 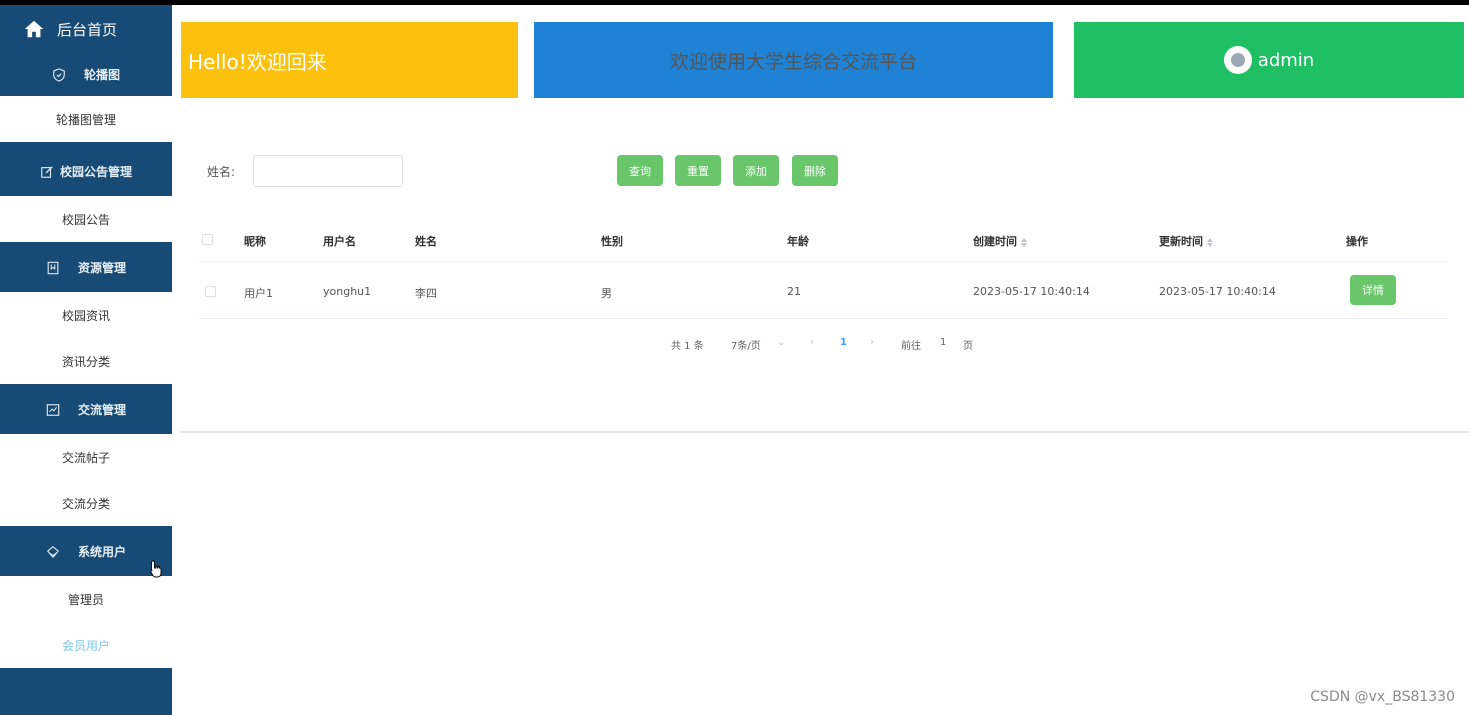 I want to click on welcome-banner: Hello!欢迎回来, so click(x=349, y=60).